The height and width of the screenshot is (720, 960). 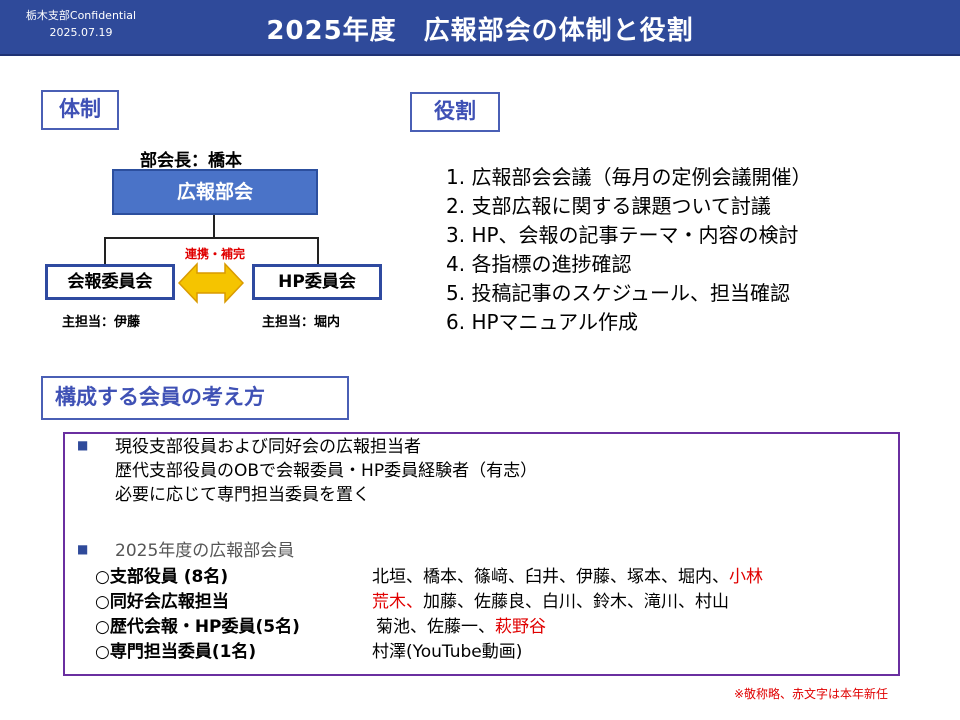 I want to click on role-item: 3. HP、会報の記事テーマ・内容の検討, so click(x=622, y=235).